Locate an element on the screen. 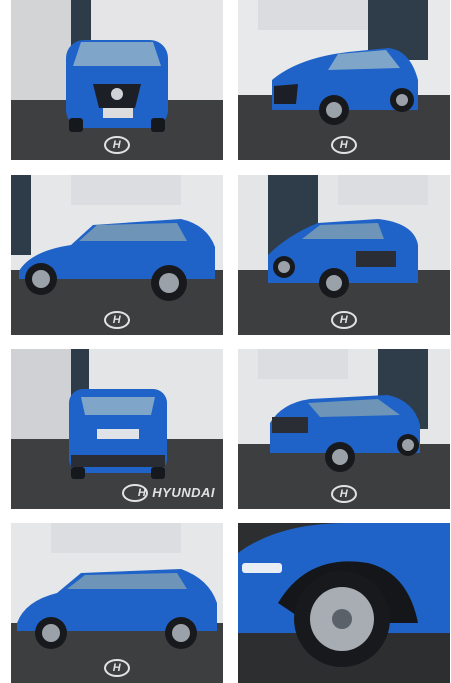 The image size is (451, 683). photo-side-left-alt: H is located at coordinates (117, 603).